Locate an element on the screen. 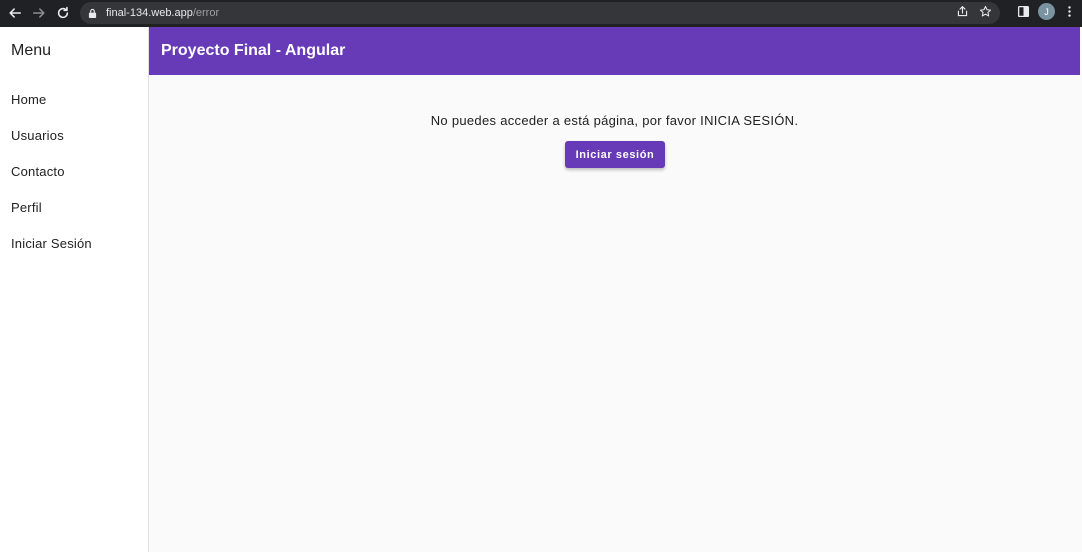 The image size is (1082, 552). sidebar-item-home: Home is located at coordinates (74, 99).